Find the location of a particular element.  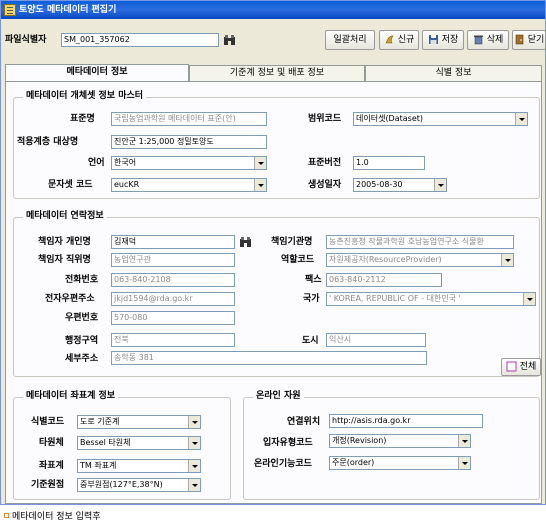

save-button: 저장 is located at coordinates (443, 40).